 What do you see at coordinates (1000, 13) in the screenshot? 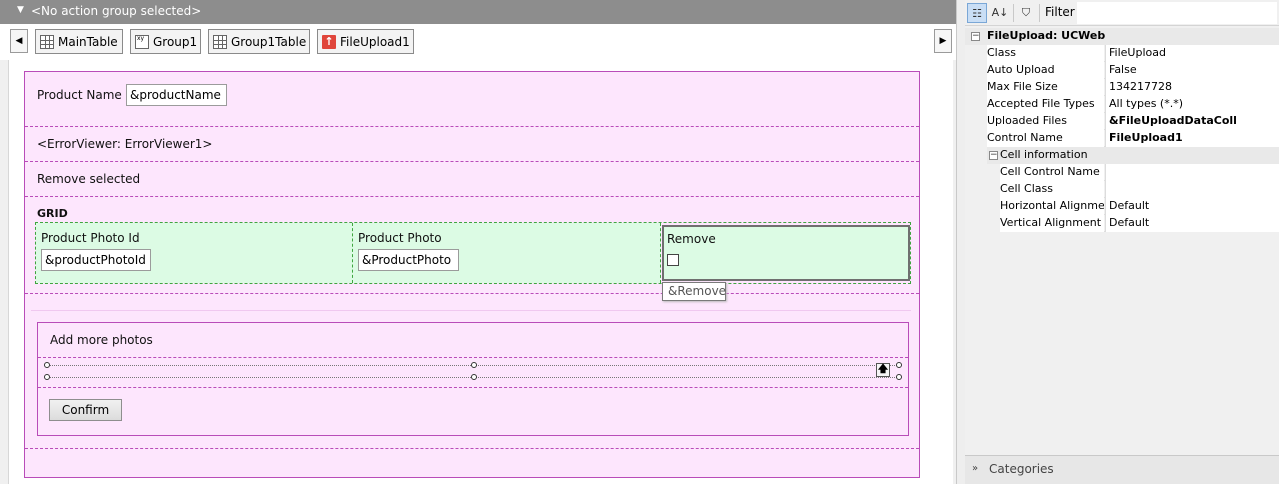
I see `sort-alphabetical-icon: A↓` at bounding box center [1000, 13].